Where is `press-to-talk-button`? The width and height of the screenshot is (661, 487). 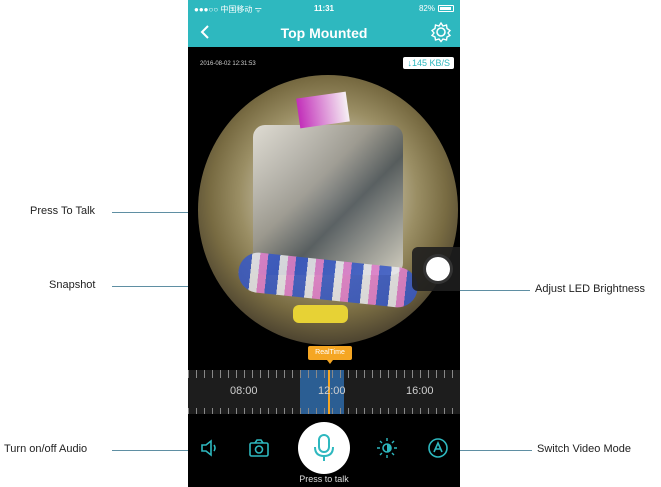
press-to-talk-button is located at coordinates (324, 448).